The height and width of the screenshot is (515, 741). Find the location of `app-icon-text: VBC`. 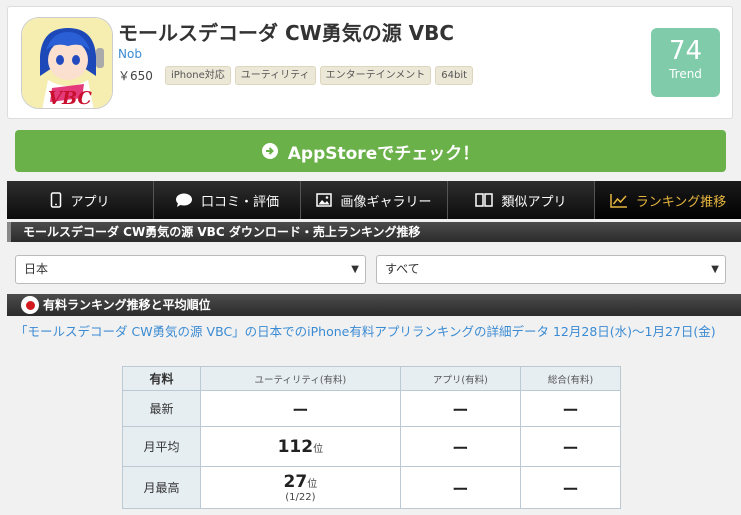

app-icon-text: VBC is located at coordinates (70, 98).